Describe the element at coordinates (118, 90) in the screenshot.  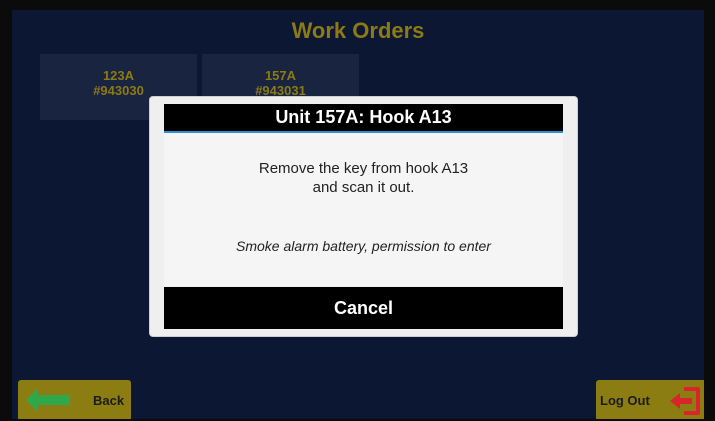
I see `work-order-number: #943030` at that location.